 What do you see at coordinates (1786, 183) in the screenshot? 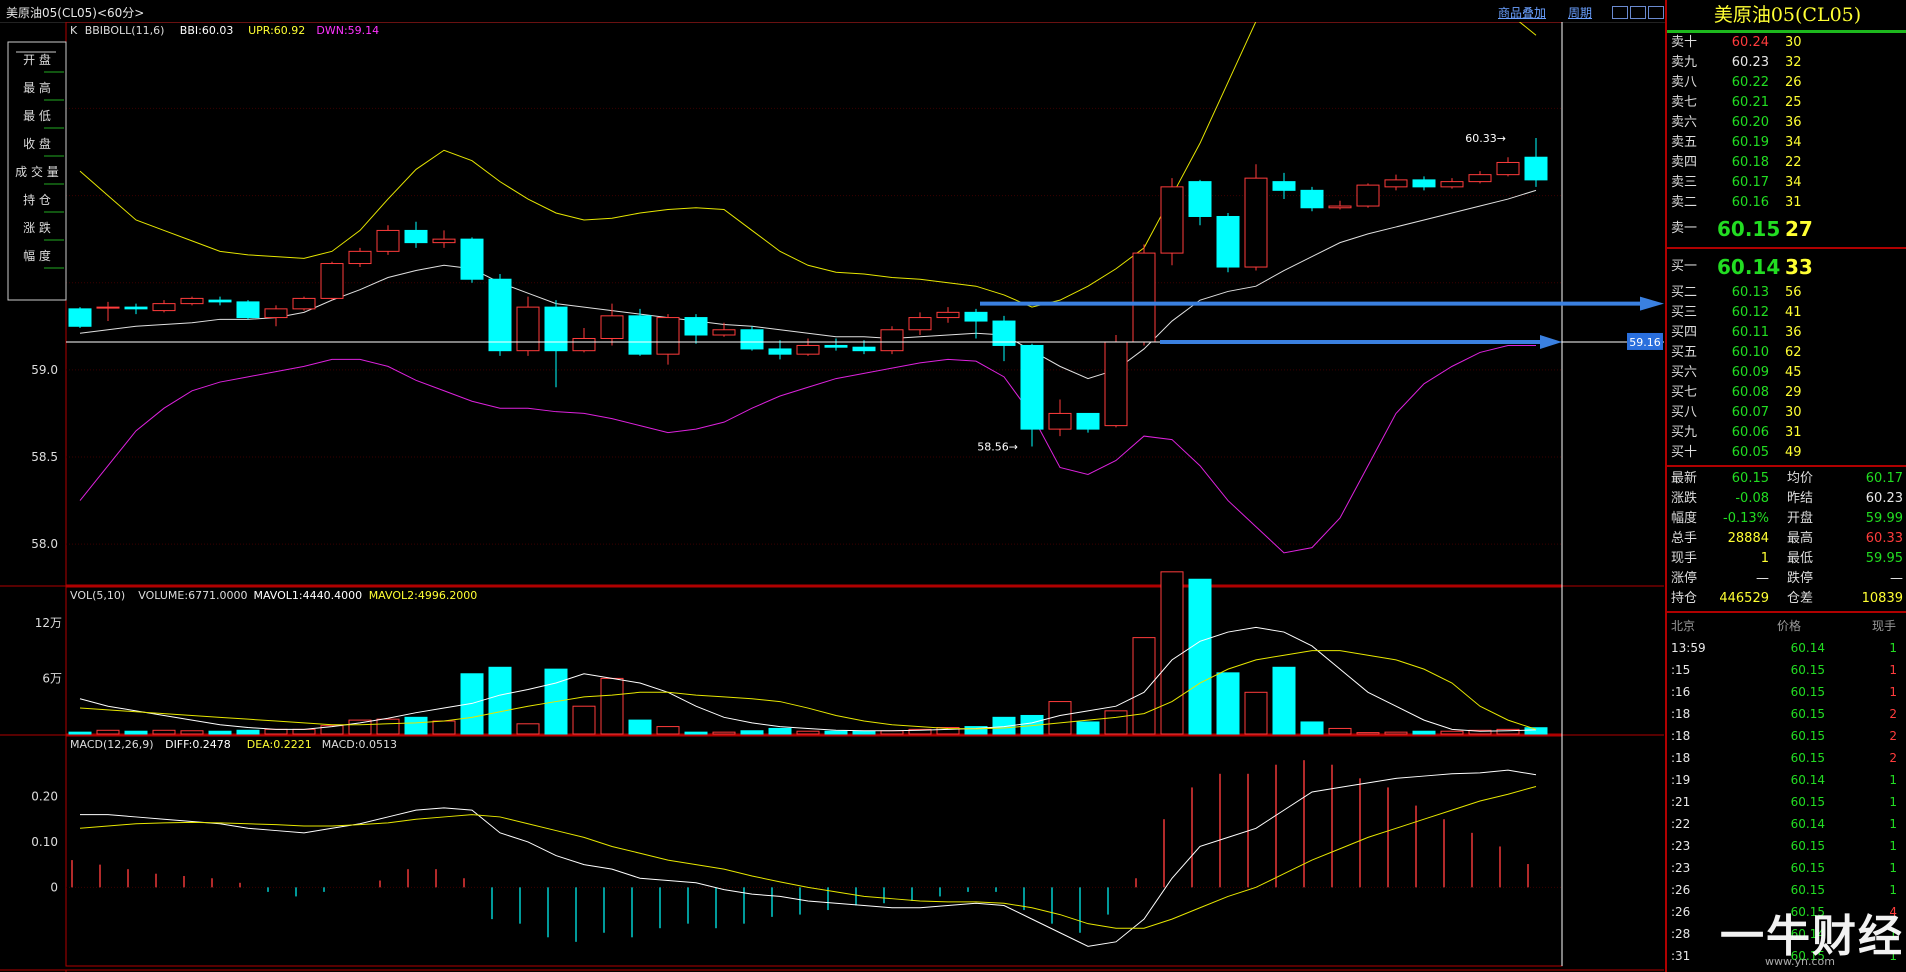
I see `ask-row: 卖三 60.17 34` at bounding box center [1786, 183].